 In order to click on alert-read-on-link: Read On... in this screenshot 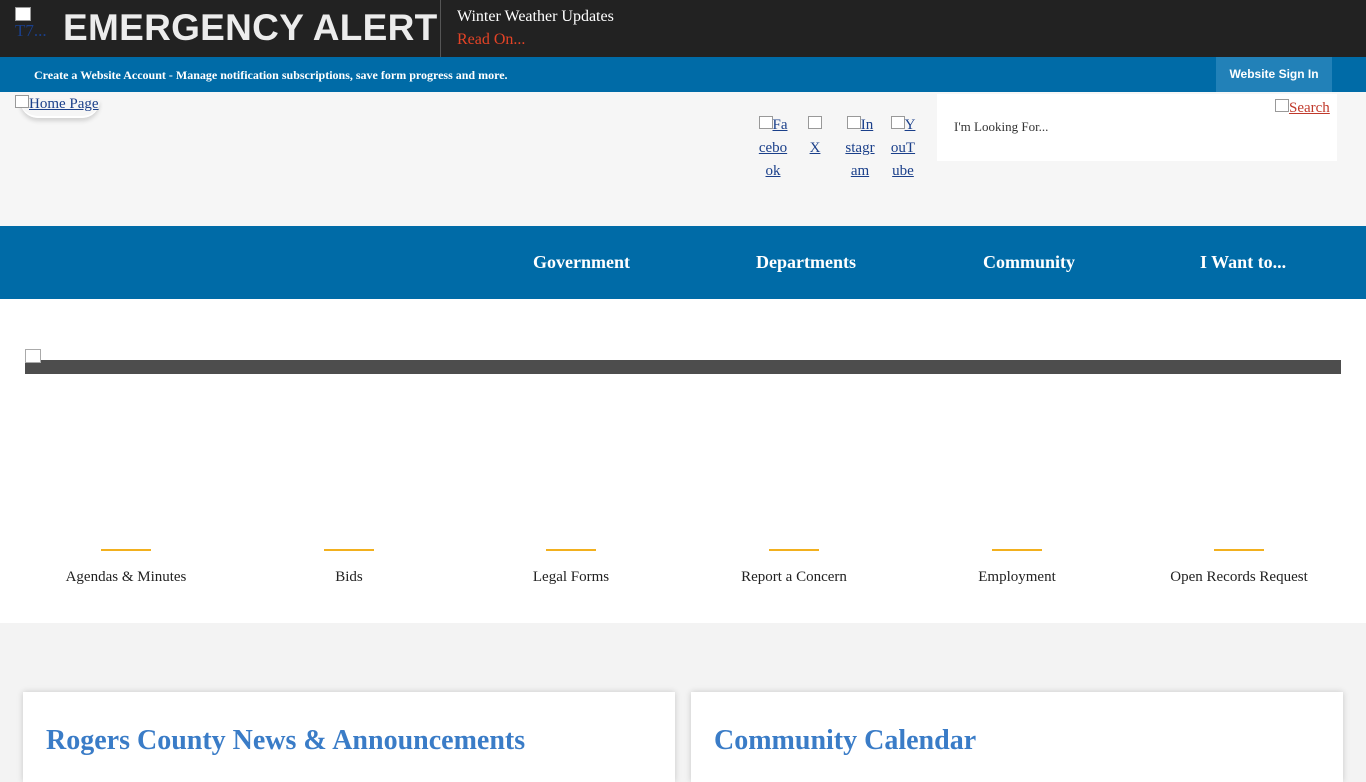, I will do `click(491, 40)`.